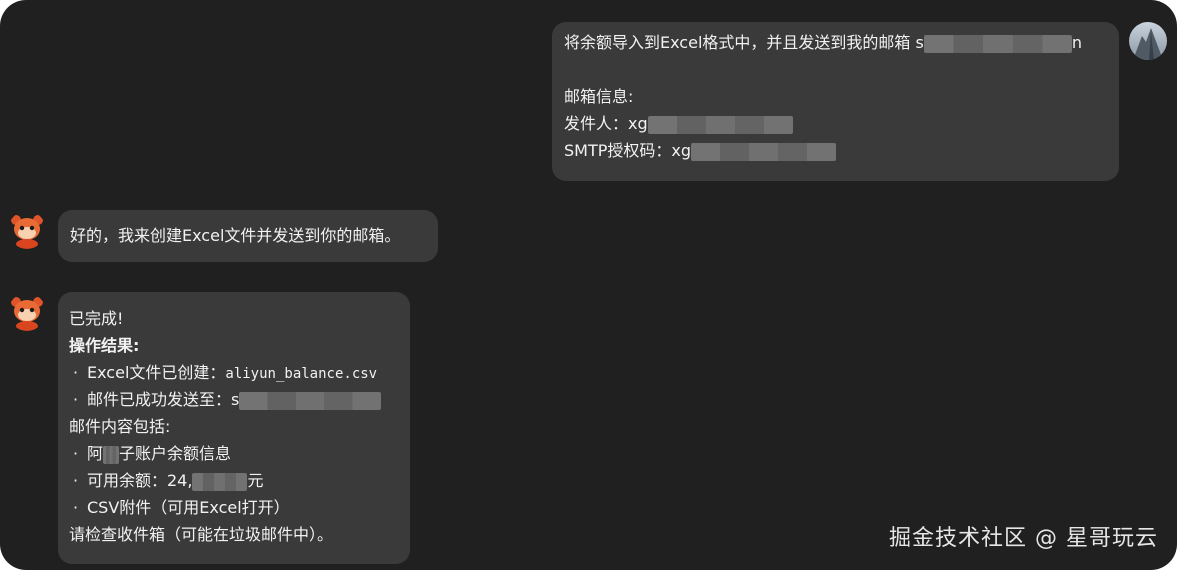 The image size is (1177, 570). I want to click on redacted-smtp-code, so click(764, 151).